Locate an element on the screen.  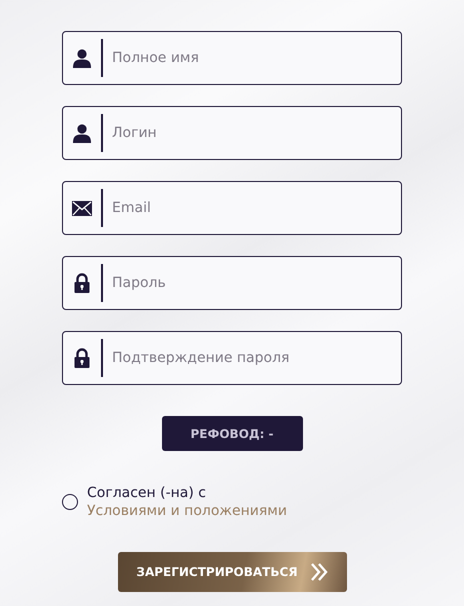
referrer-button: РЕФОВОД: - is located at coordinates (232, 433).